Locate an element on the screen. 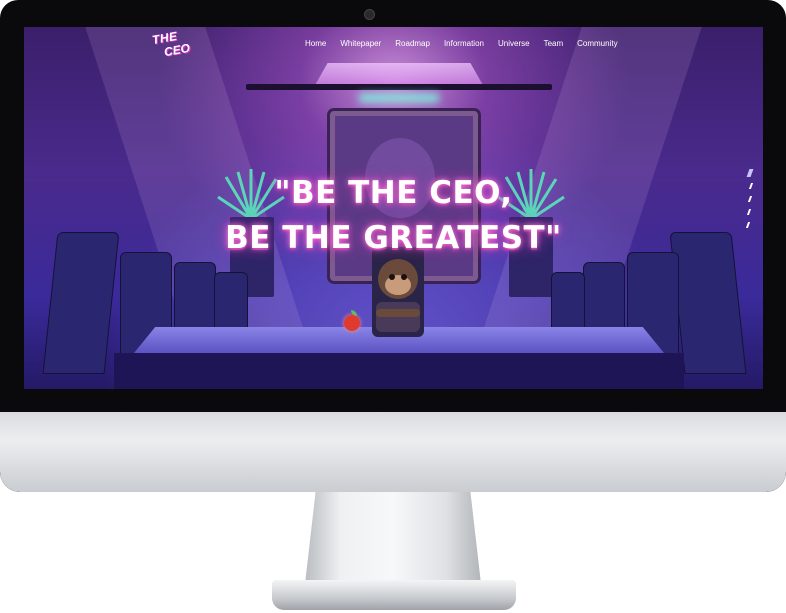  red-apple is located at coordinates (352, 323).